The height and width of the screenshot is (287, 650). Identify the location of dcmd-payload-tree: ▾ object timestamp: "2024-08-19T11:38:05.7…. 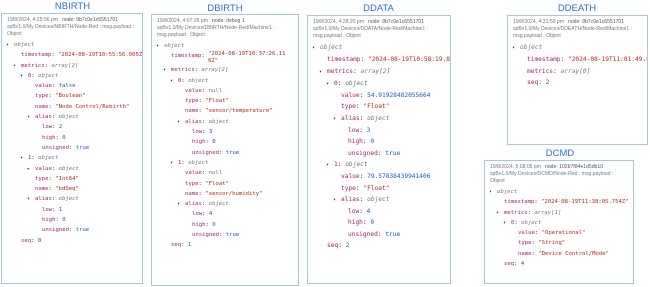
(559, 227).